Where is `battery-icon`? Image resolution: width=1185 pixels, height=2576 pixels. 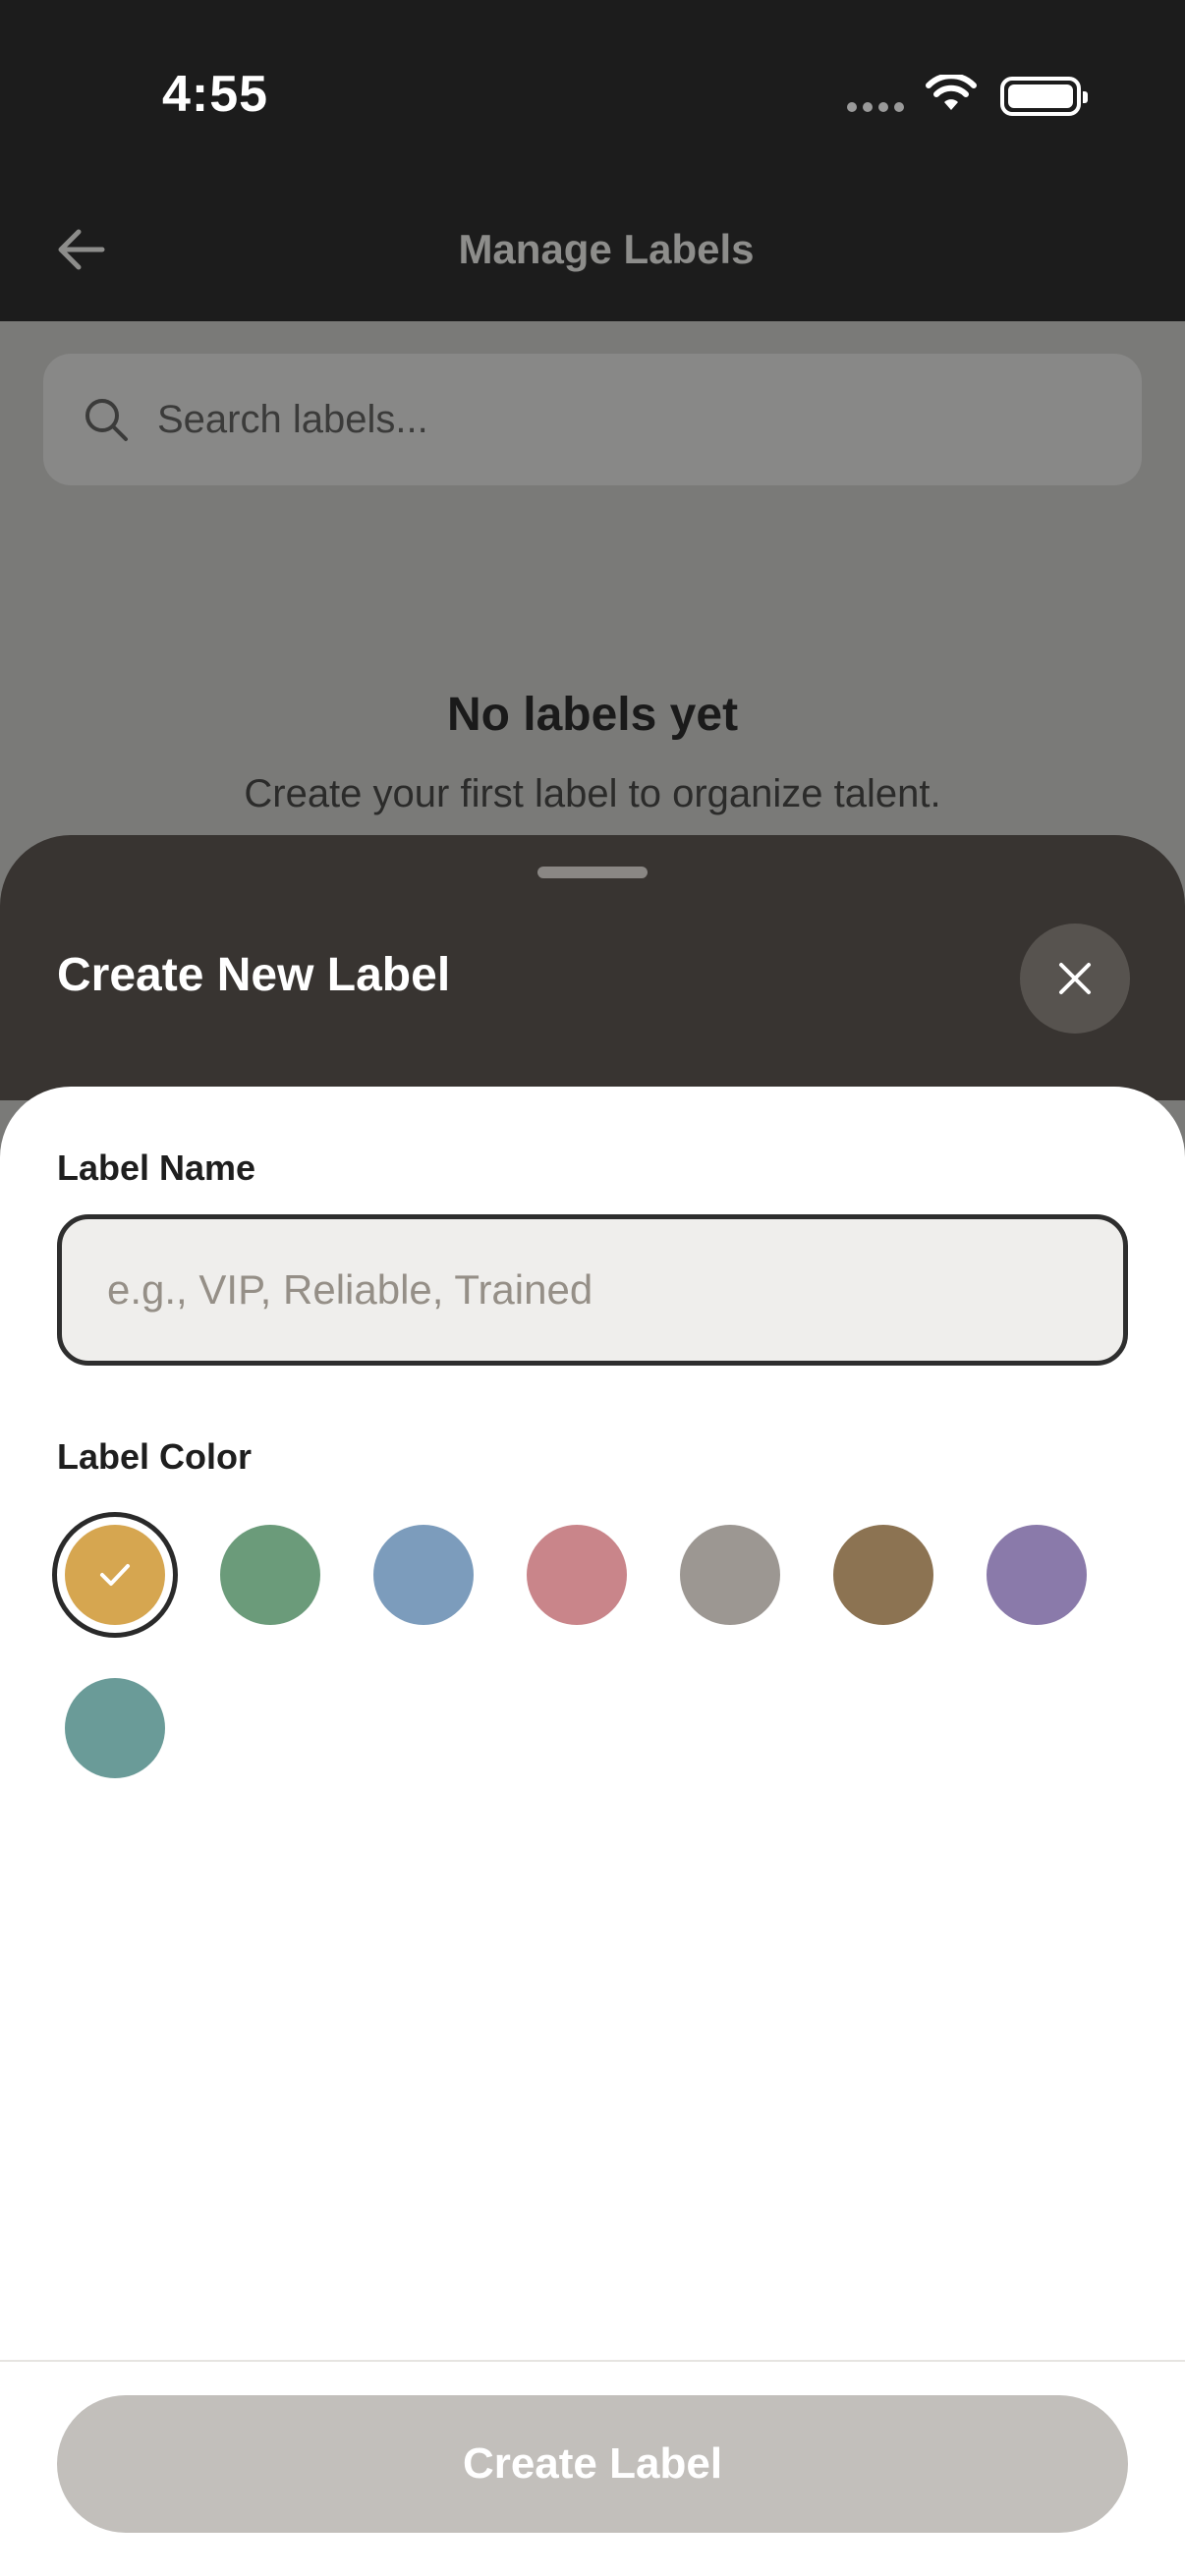 battery-icon is located at coordinates (1044, 96).